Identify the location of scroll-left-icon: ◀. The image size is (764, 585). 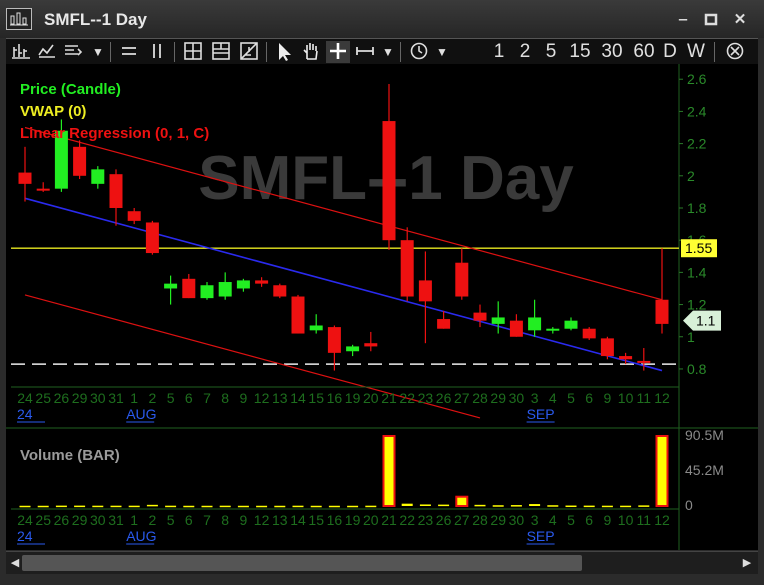
(15, 563).